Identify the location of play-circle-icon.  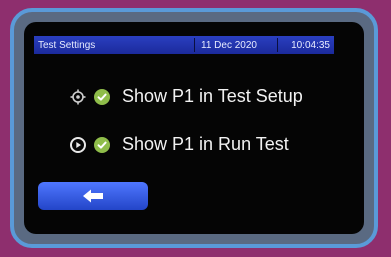
(78, 144).